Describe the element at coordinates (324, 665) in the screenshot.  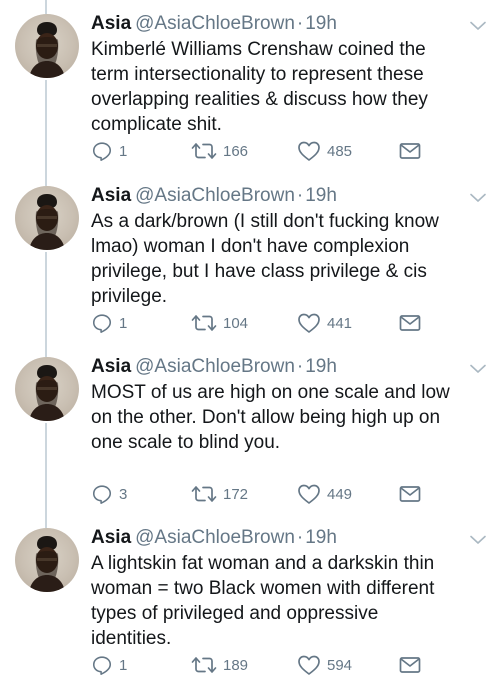
I see `like-button: 594` at that location.